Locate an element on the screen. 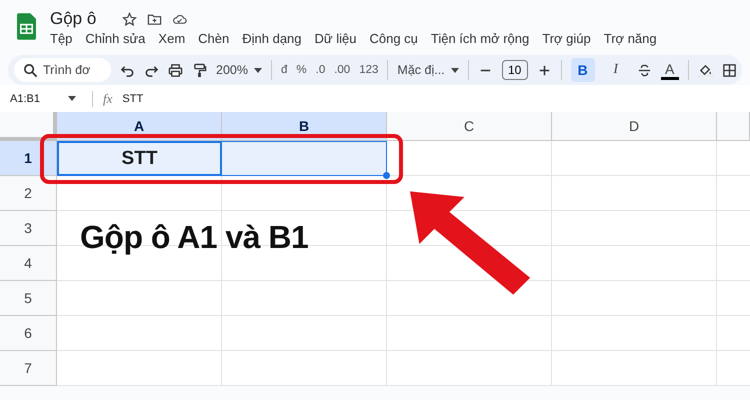 The height and width of the screenshot is (400, 750). row-header: 4 is located at coordinates (28, 263).